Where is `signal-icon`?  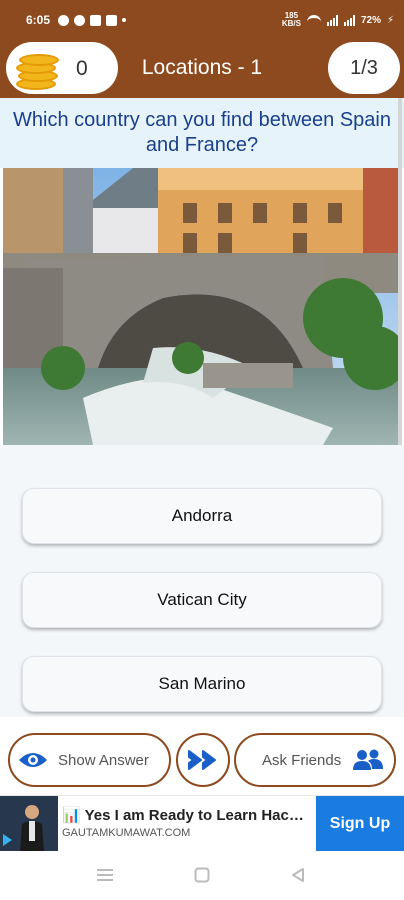
signal-icon is located at coordinates (332, 20).